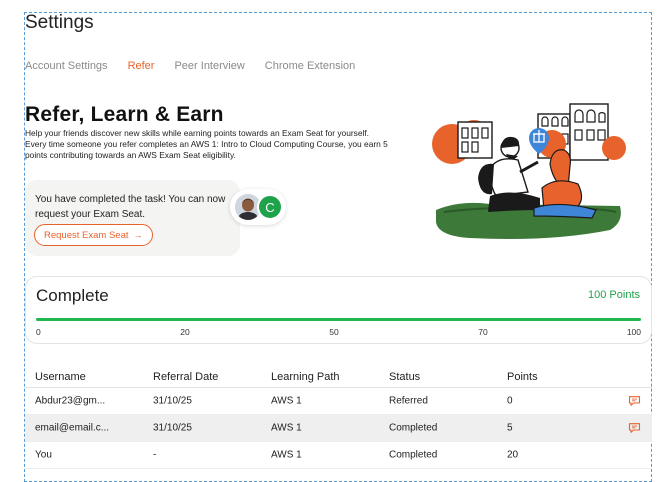 The image size is (670, 482). Describe the element at coordinates (338, 401) in the screenshot. I see `table-row: Abdur23@gm... 31/10/25 AWS 1 Referred 0` at that location.